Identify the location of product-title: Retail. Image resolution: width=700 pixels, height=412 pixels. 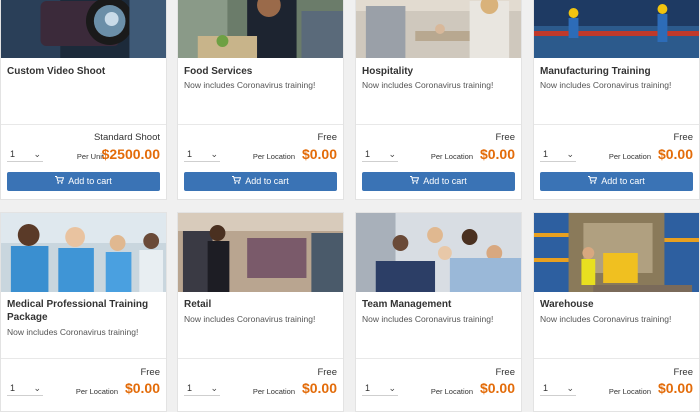
(198, 304).